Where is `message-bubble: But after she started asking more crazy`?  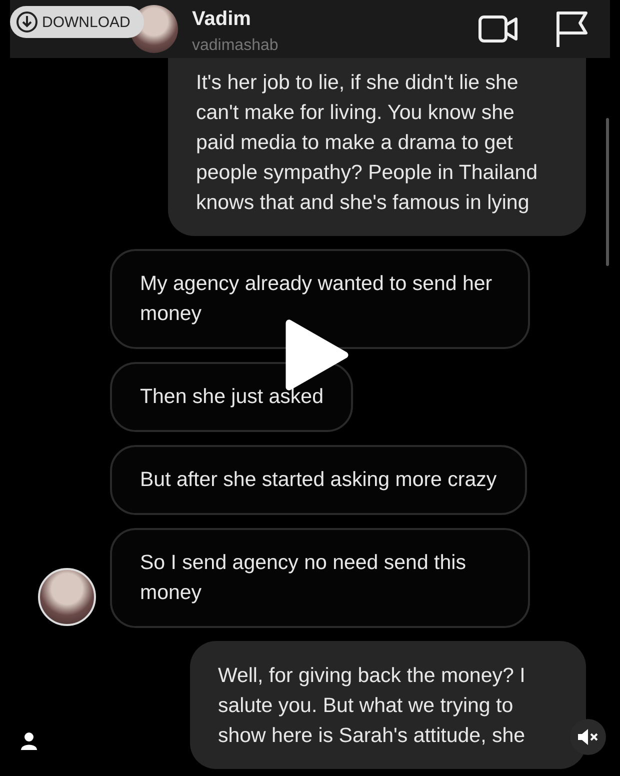
message-bubble: But after she started asking more crazy is located at coordinates (318, 480).